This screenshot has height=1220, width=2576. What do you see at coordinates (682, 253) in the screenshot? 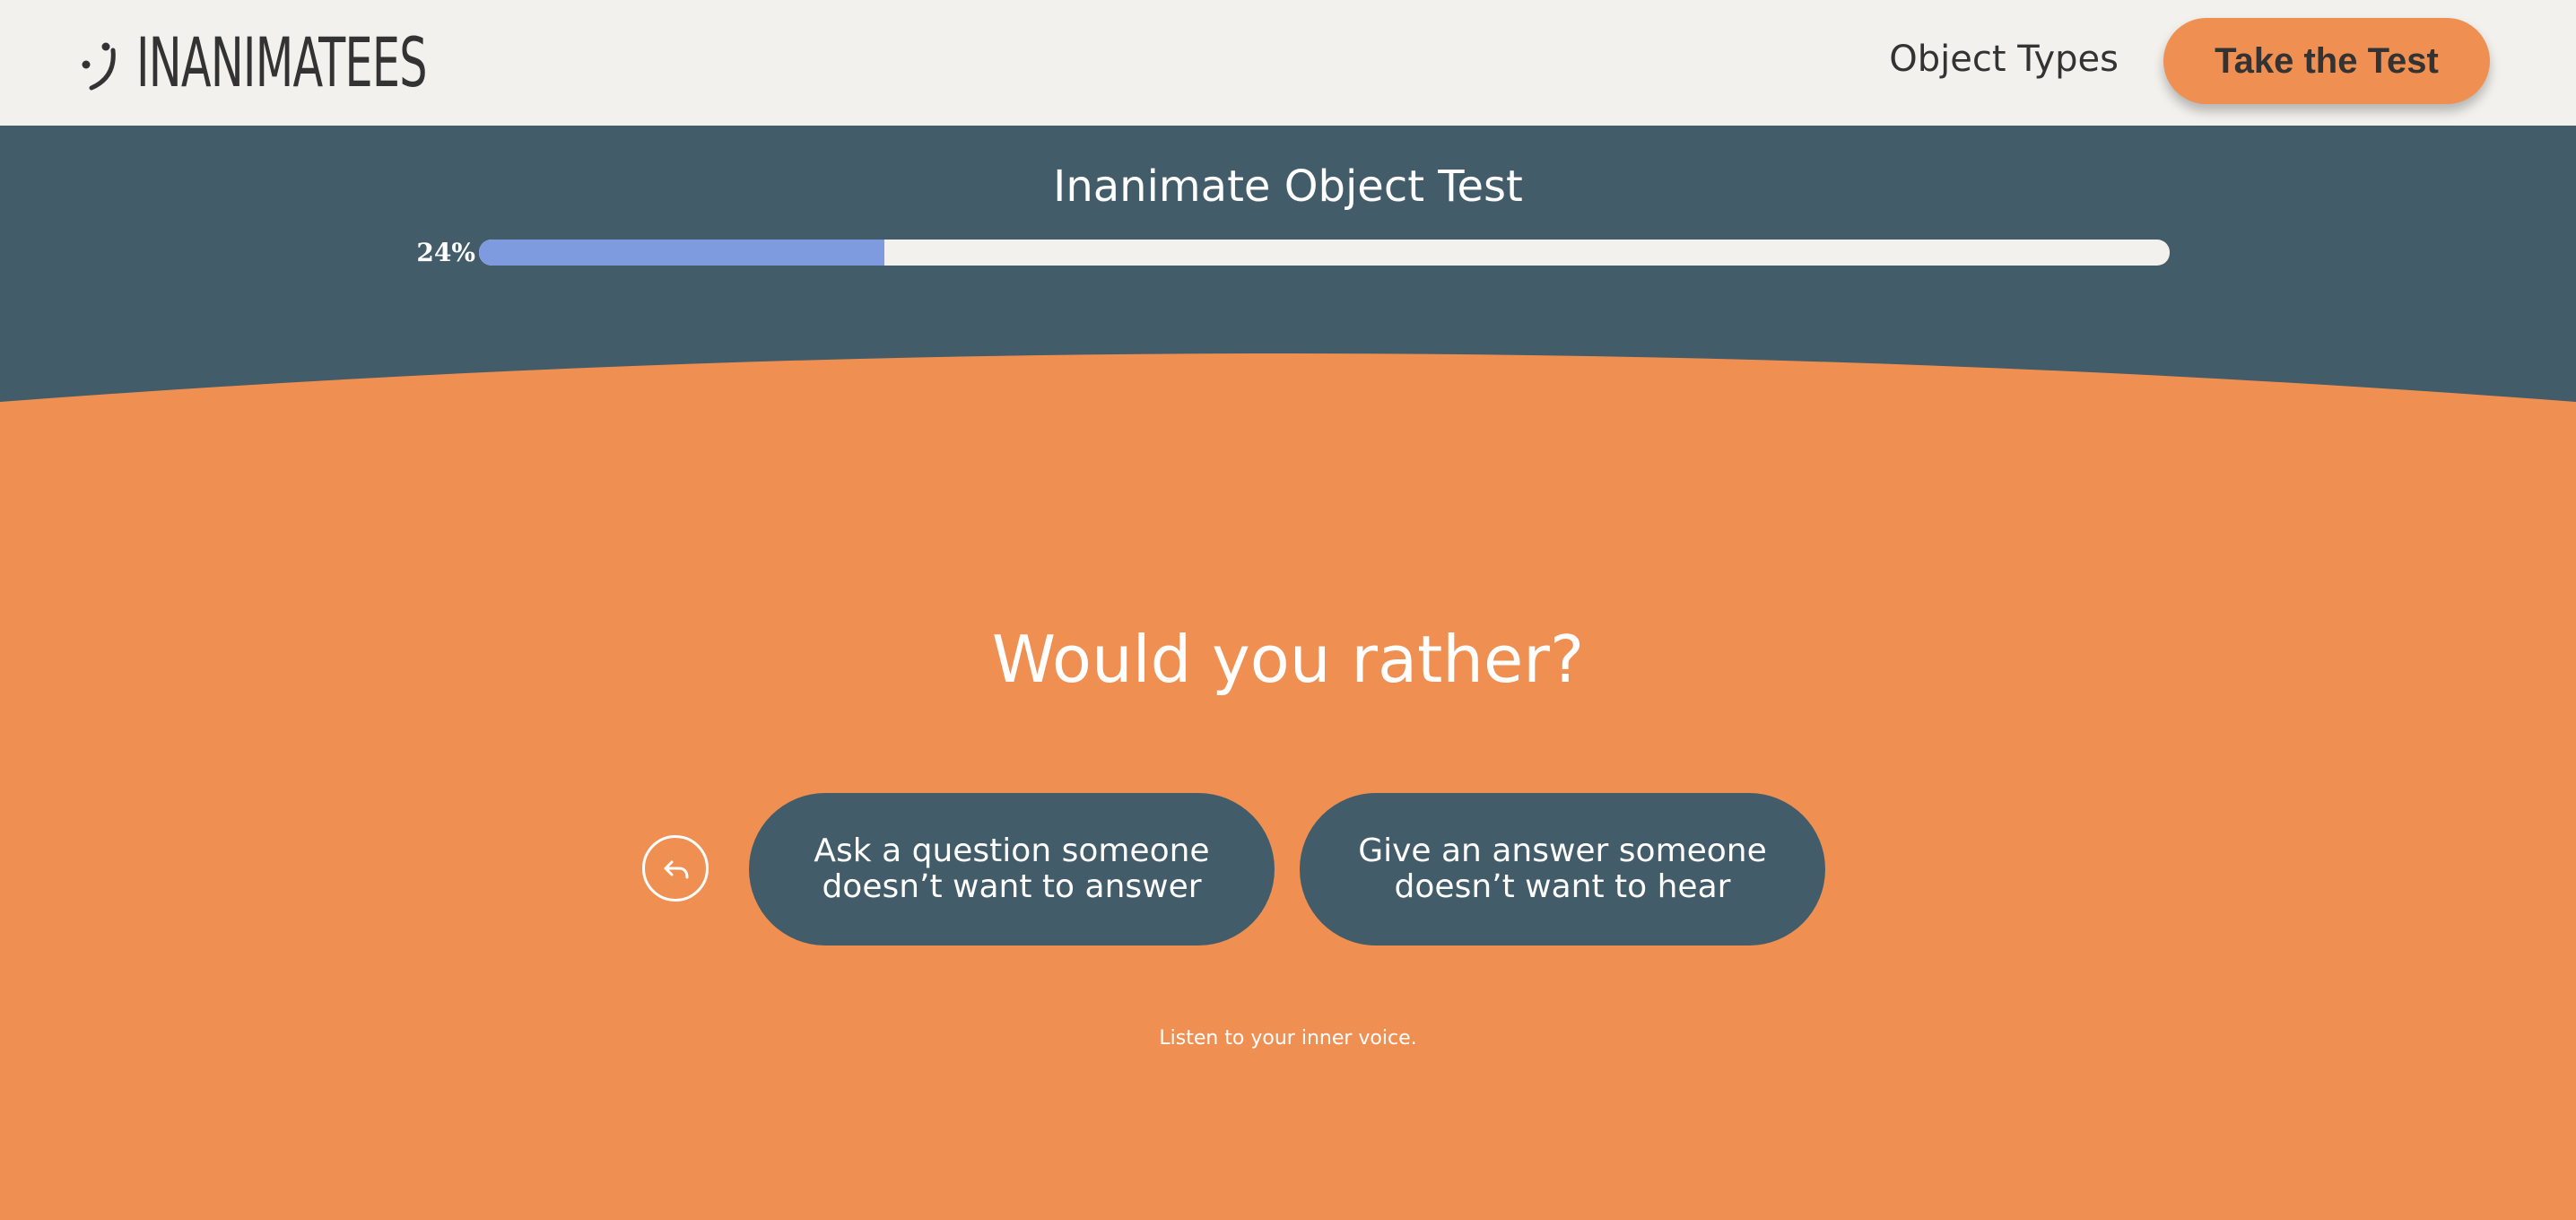
I see `progress-bar-fill` at bounding box center [682, 253].